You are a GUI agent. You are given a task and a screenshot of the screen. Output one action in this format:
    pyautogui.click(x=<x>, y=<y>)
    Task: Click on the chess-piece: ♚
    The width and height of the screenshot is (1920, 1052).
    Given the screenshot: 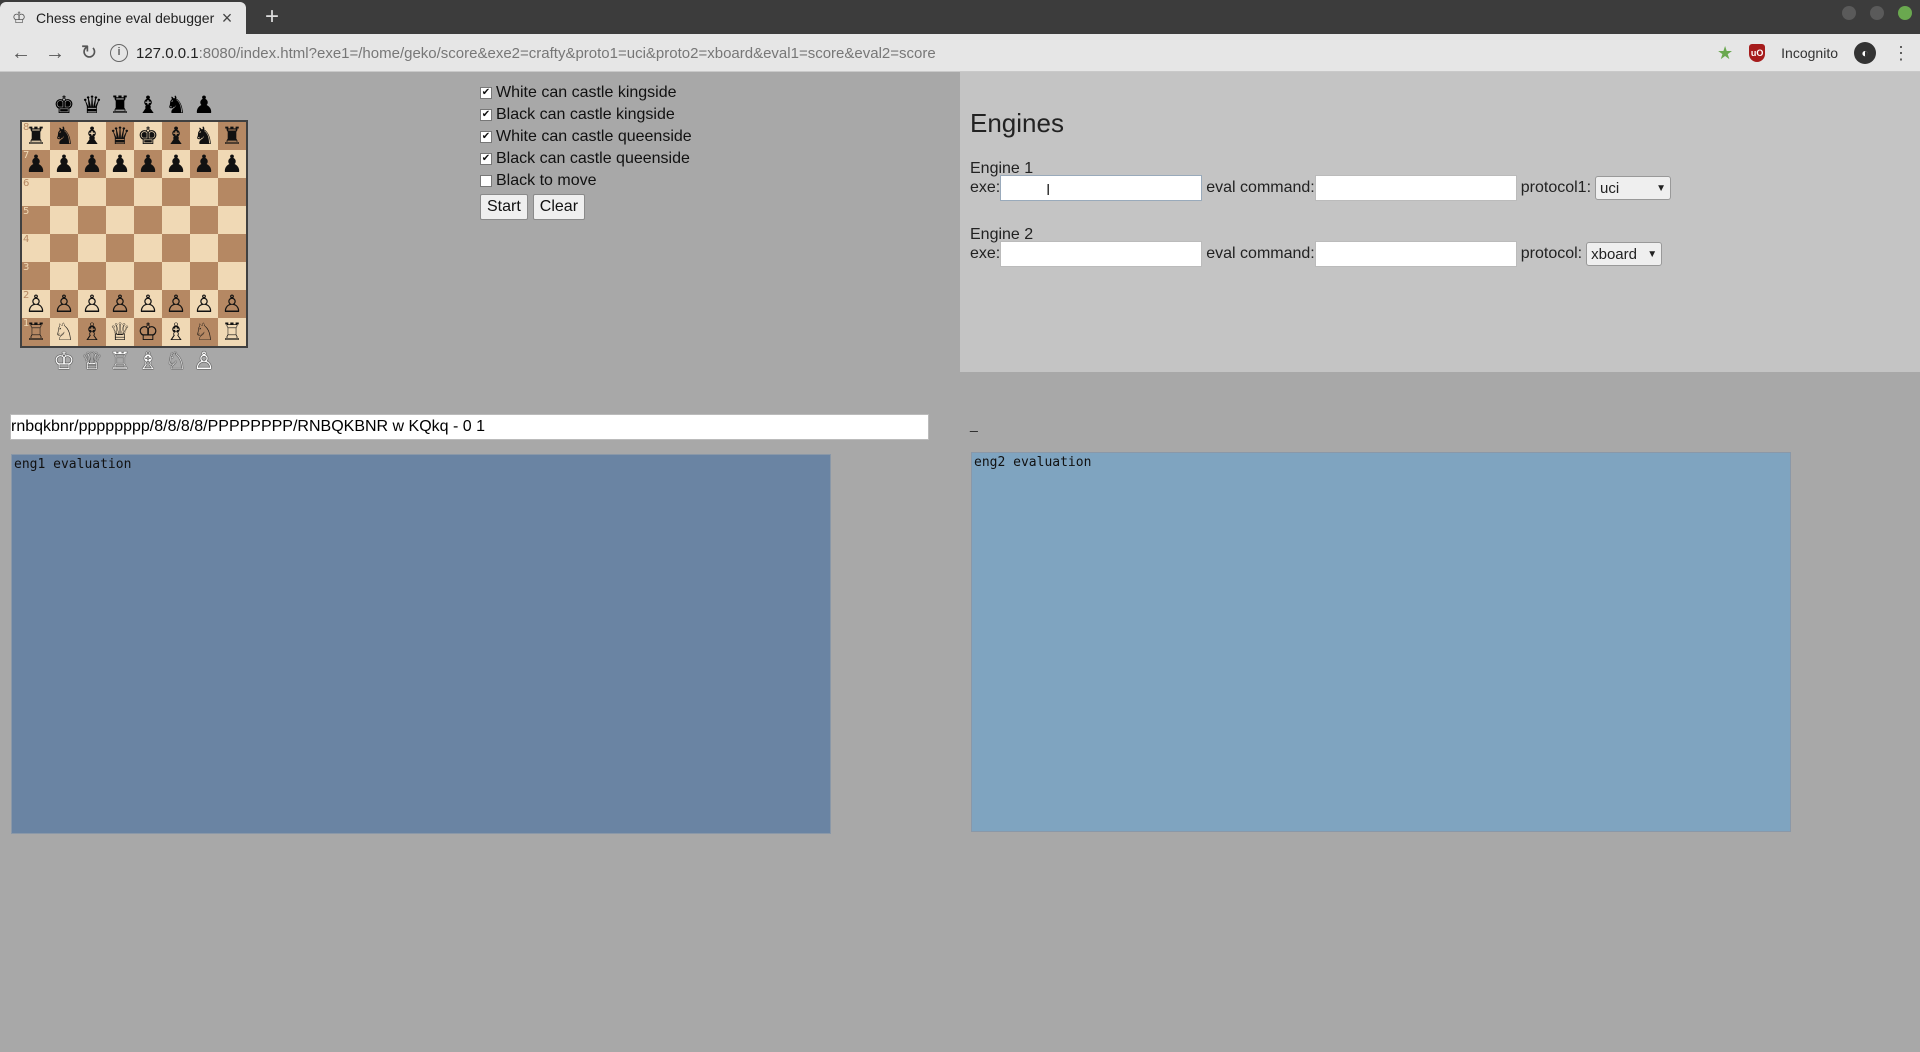 What is the action you would take?
    pyautogui.click(x=148, y=136)
    